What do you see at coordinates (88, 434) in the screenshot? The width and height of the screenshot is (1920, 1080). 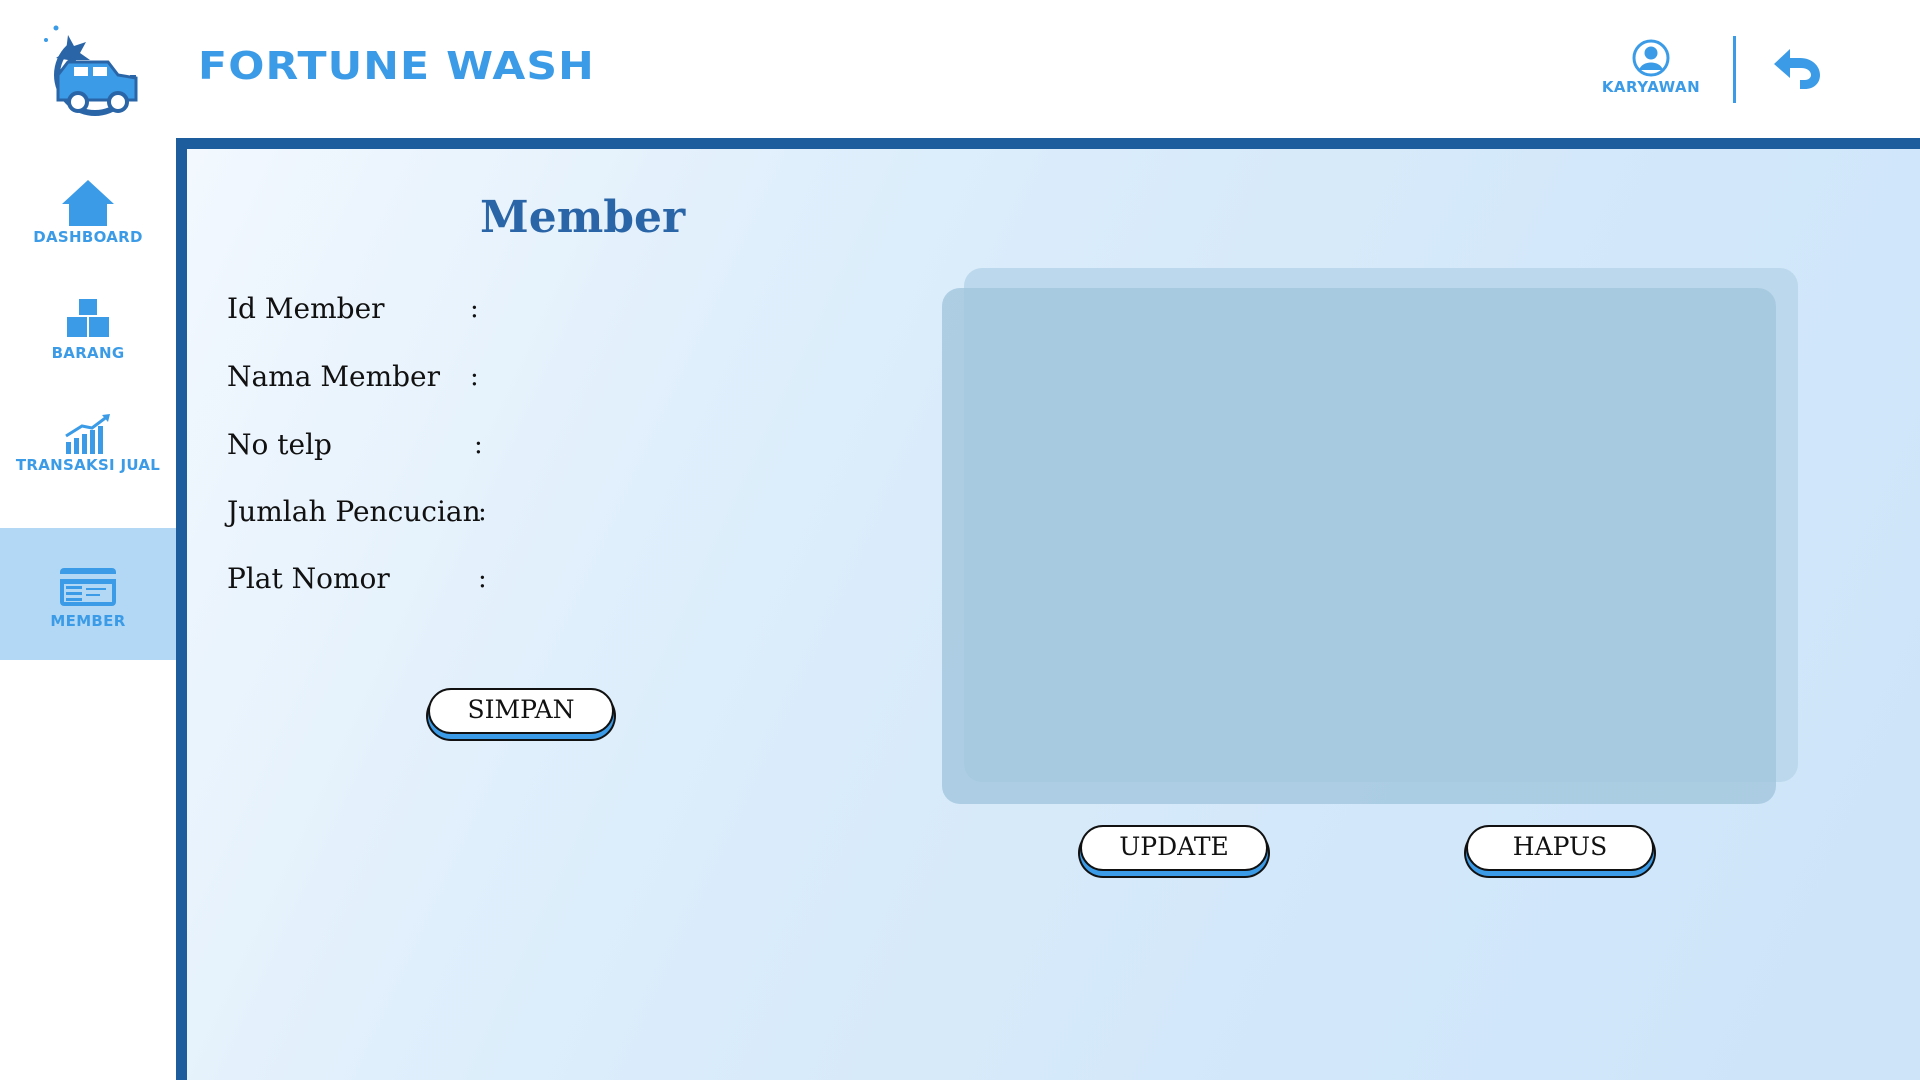 I see `growth-chart-icon` at bounding box center [88, 434].